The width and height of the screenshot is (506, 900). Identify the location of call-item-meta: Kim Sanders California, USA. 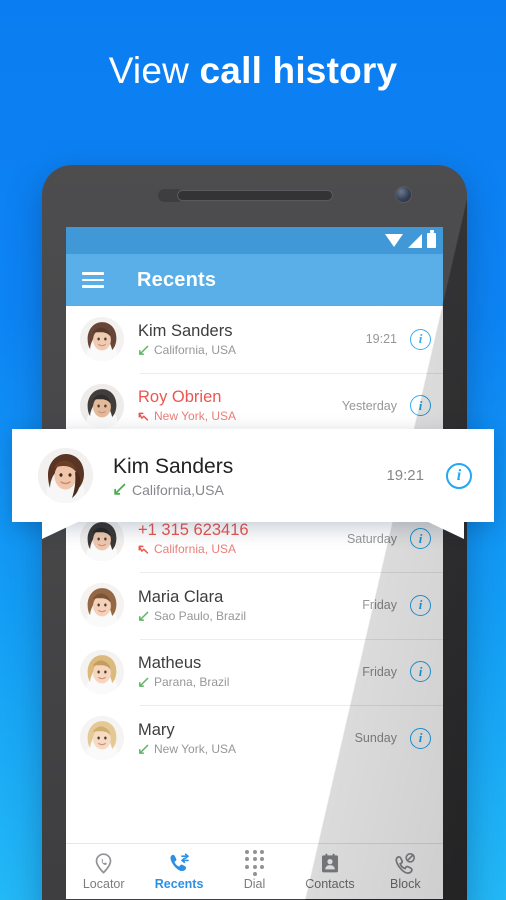
(252, 339).